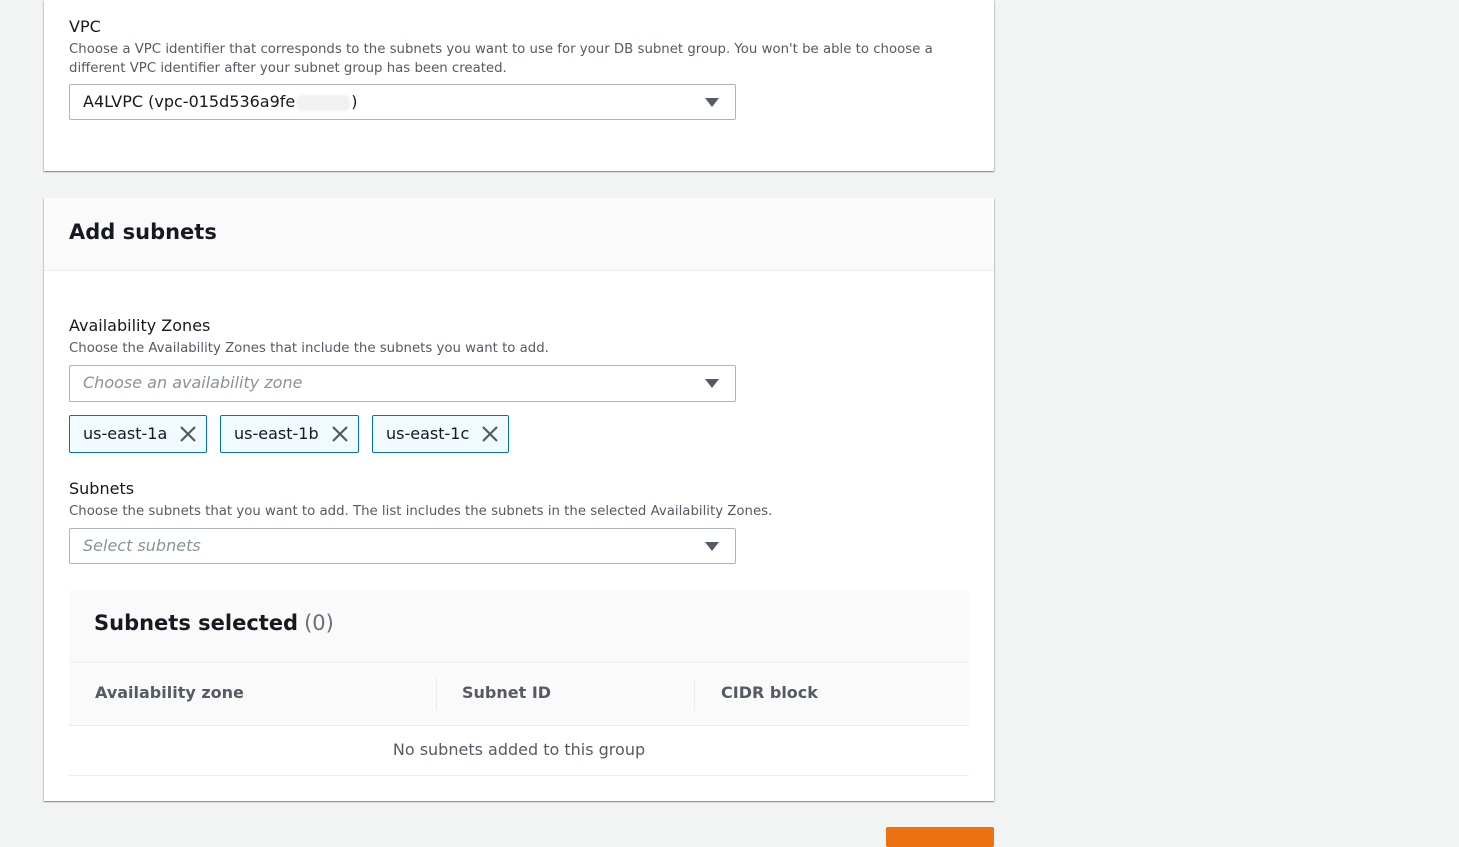 Image resolution: width=1459 pixels, height=847 pixels. What do you see at coordinates (354, 101) in the screenshot?
I see `vpc-select-value-suffix: )` at bounding box center [354, 101].